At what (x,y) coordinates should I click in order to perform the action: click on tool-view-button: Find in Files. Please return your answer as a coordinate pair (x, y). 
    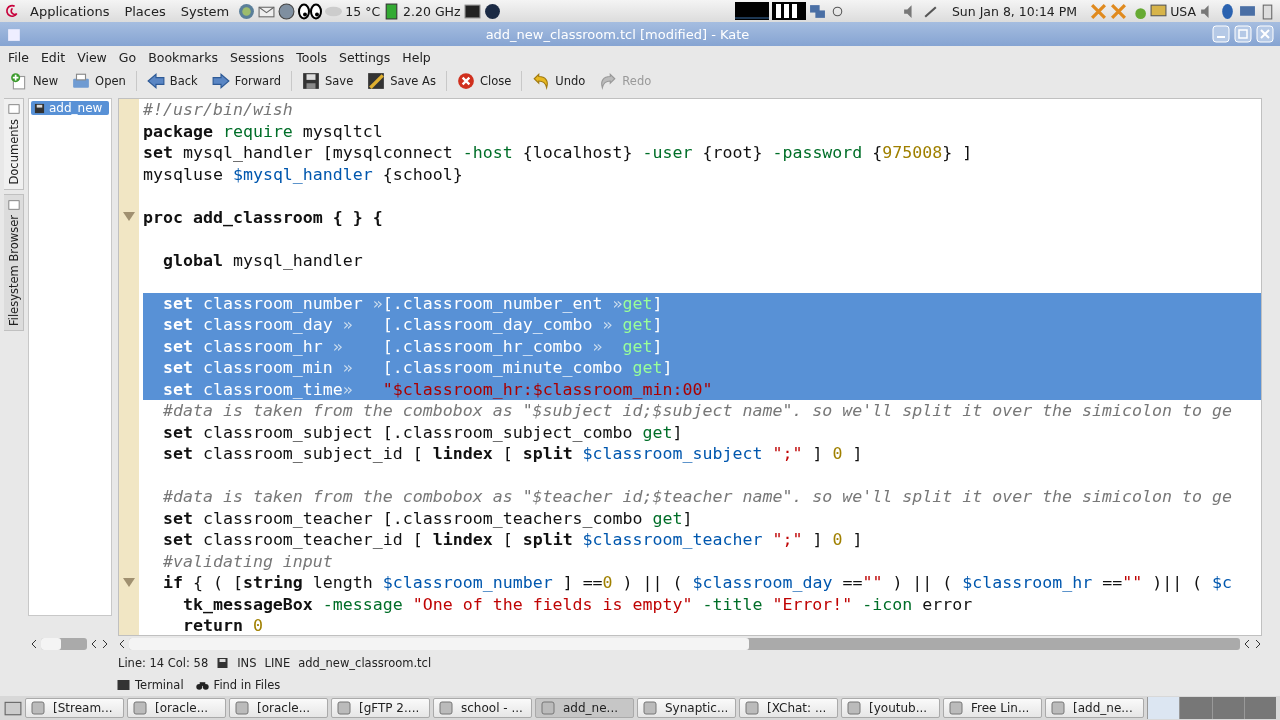
    Looking at the image, I should click on (238, 685).